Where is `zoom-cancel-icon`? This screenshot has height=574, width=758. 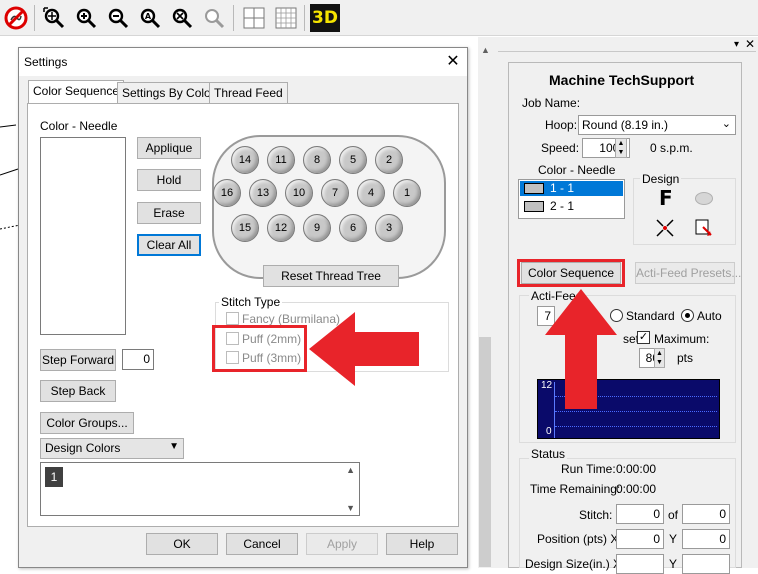 zoom-cancel-icon is located at coordinates (182, 18).